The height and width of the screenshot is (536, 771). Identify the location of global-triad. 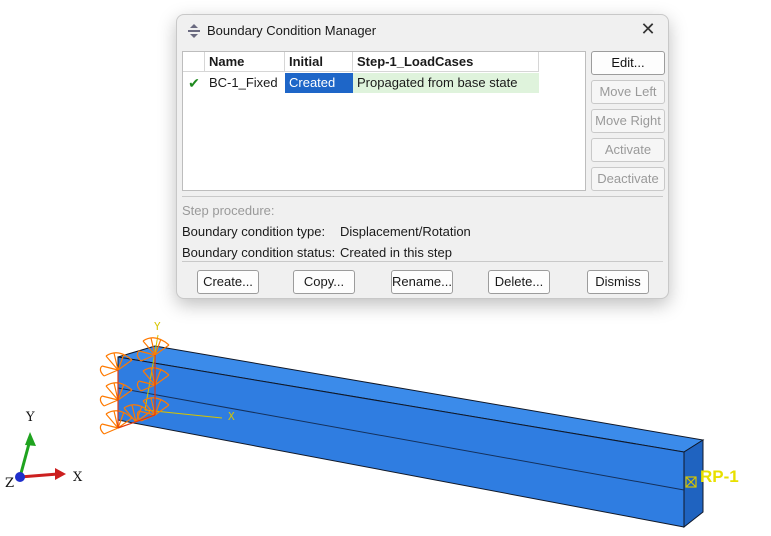
(40, 457).